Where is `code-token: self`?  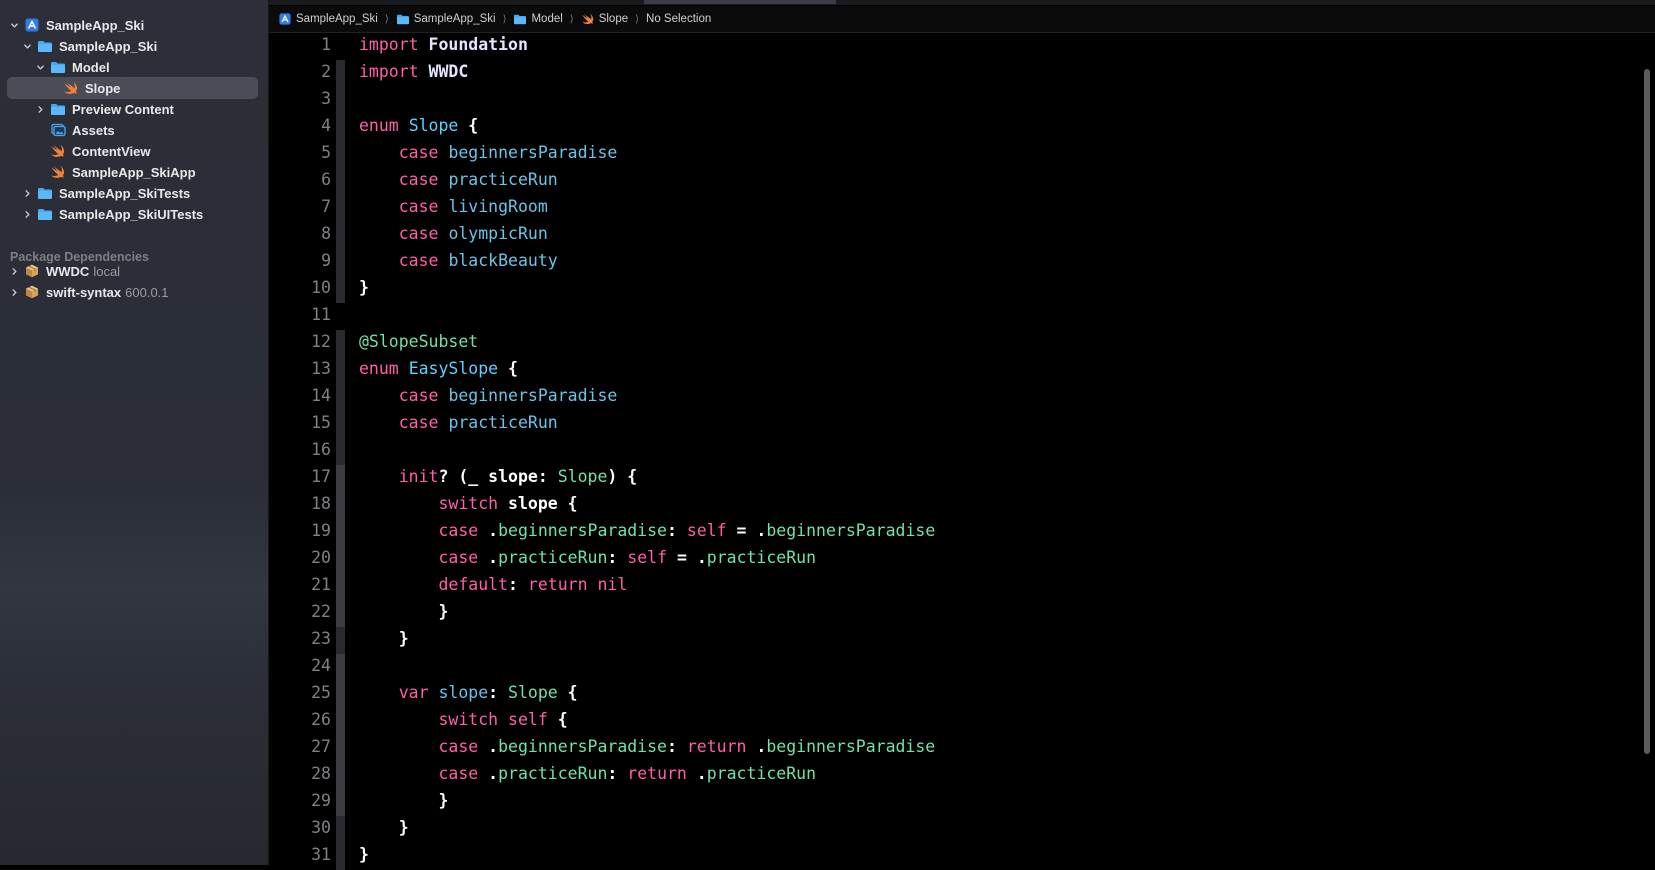 code-token: self is located at coordinates (647, 557).